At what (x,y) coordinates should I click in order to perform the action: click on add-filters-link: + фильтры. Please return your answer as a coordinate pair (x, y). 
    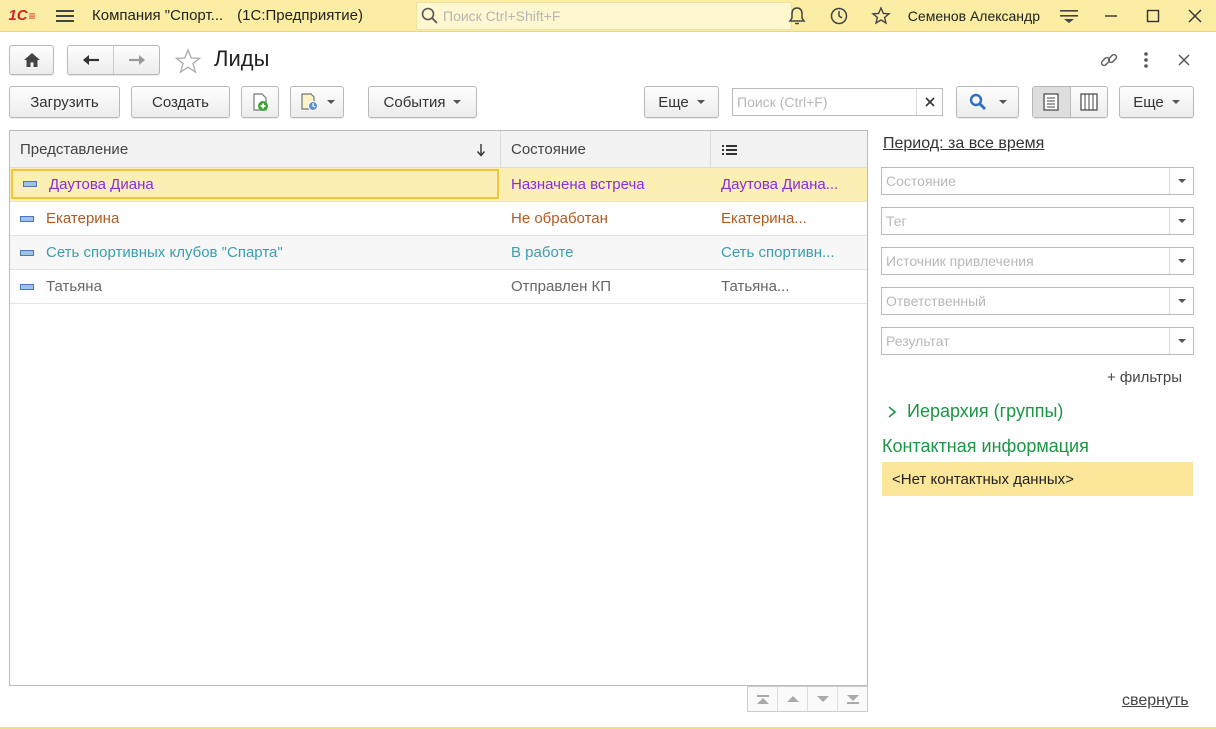
    Looking at the image, I should click on (1144, 377).